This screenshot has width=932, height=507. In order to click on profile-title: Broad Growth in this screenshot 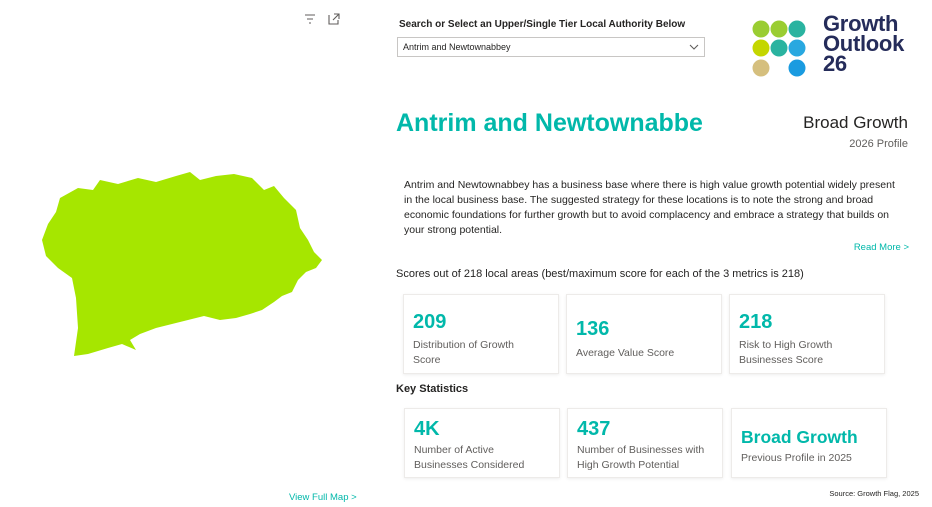, I will do `click(855, 122)`.